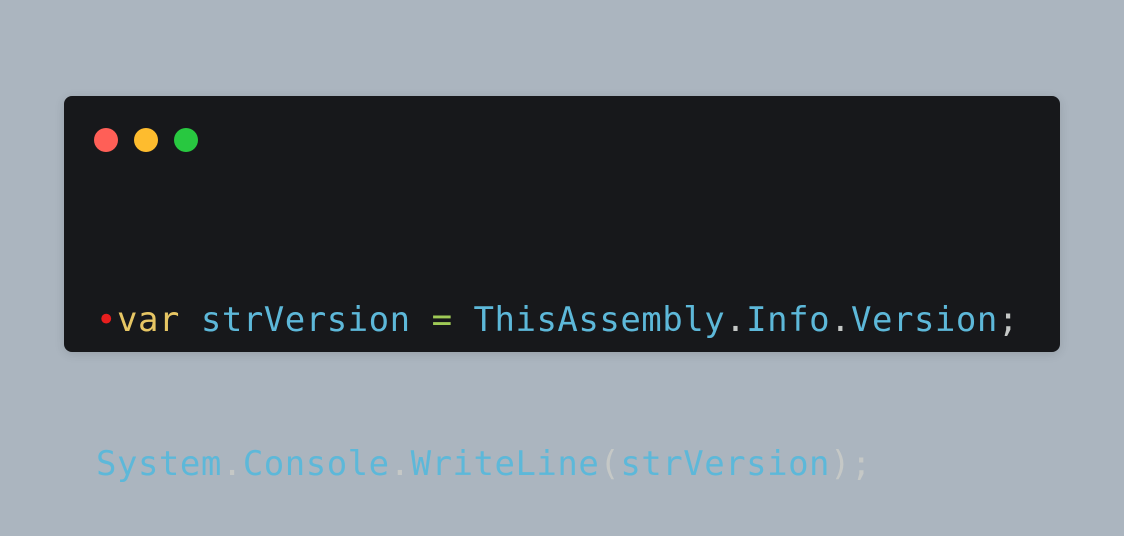 The width and height of the screenshot is (1124, 536). I want to click on close-window-dot, so click(106, 140).